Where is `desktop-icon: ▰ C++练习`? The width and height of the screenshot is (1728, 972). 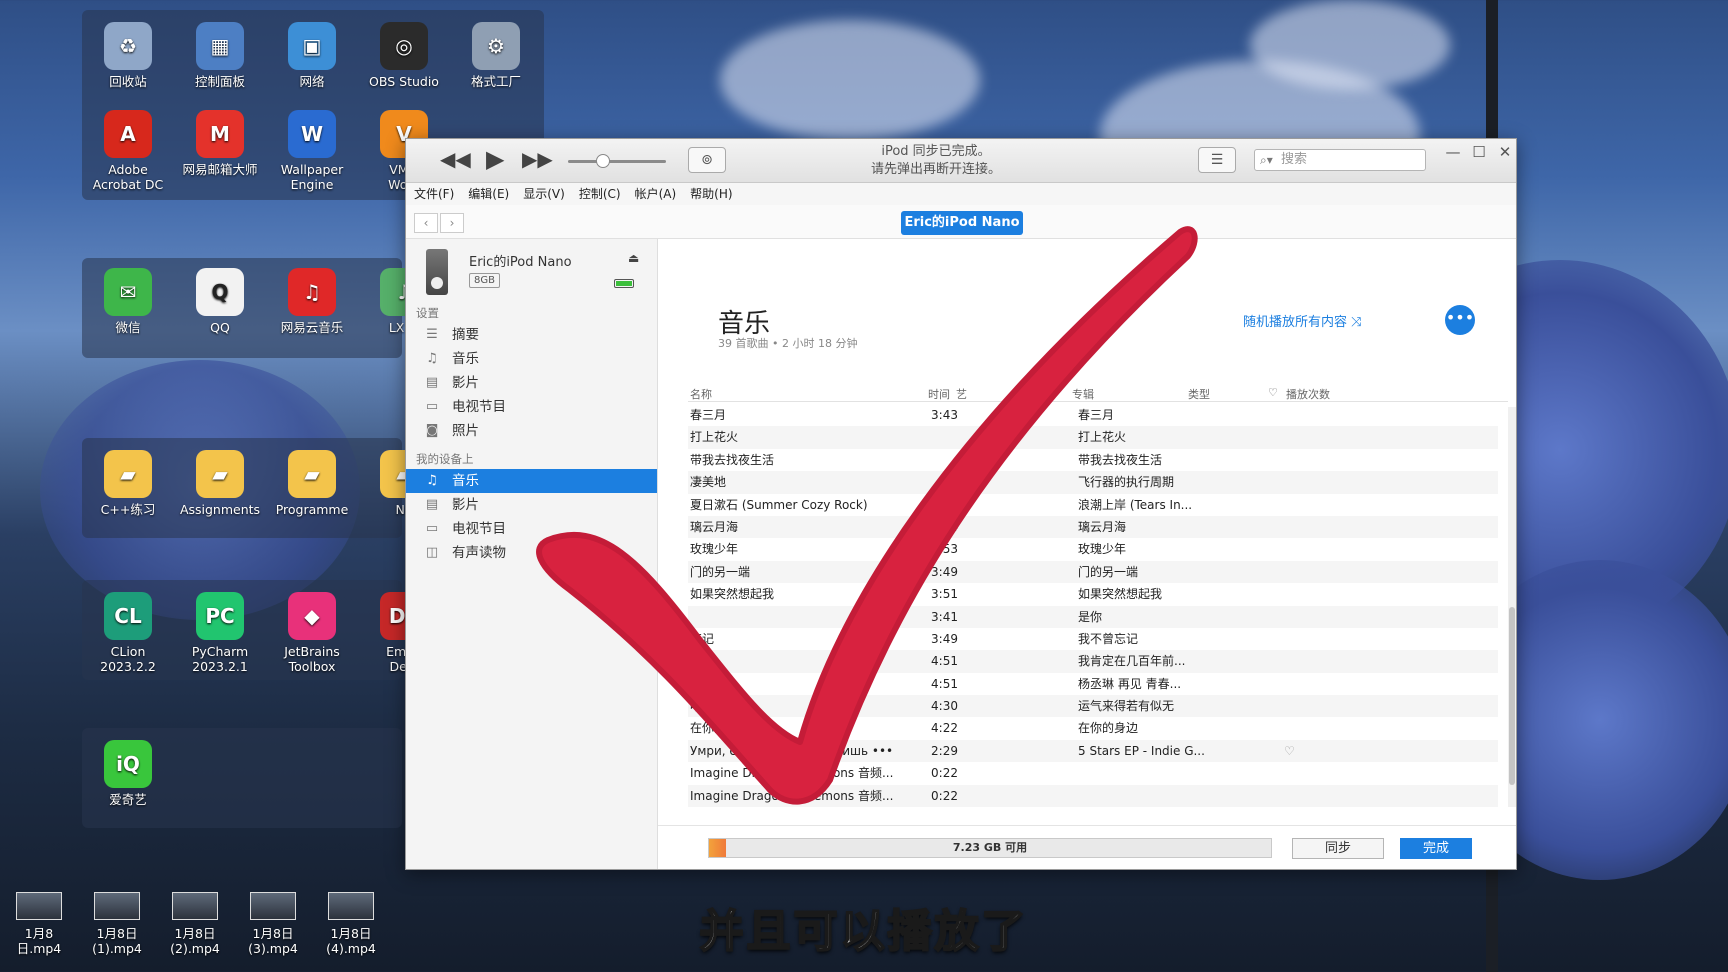
desktop-icon: ▰ C++练习 is located at coordinates (128, 483).